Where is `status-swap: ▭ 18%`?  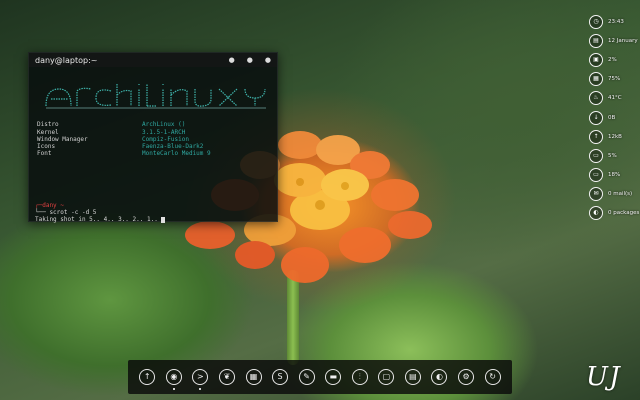
status-swap: ▭ 18% is located at coordinates (614, 175).